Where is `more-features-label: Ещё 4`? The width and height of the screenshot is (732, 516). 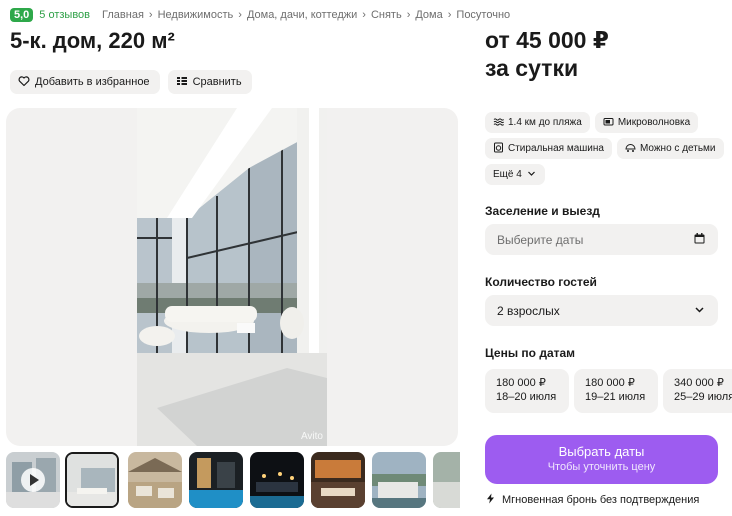
more-features-label: Ещё 4 is located at coordinates (507, 174).